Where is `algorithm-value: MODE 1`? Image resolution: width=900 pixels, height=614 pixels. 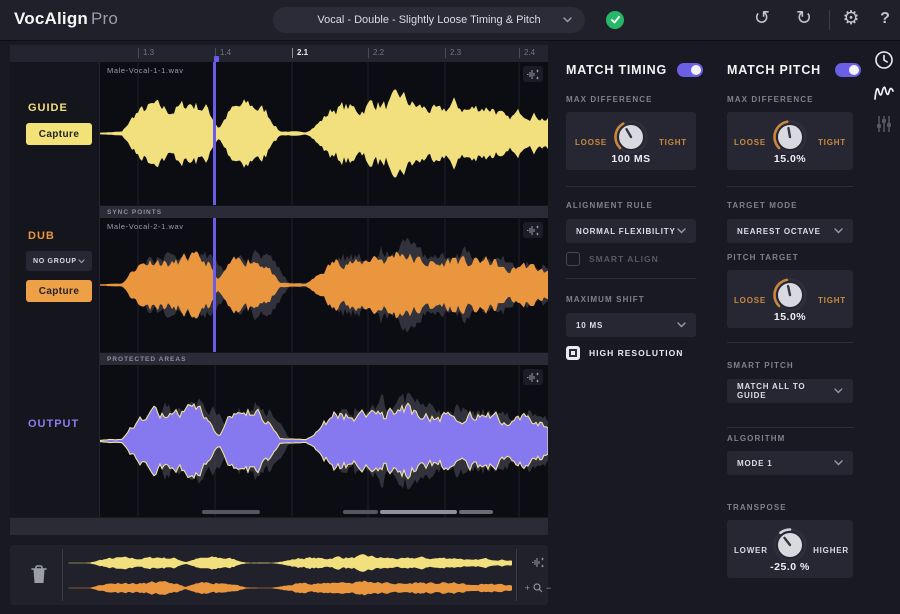
algorithm-value: MODE 1 is located at coordinates (755, 463).